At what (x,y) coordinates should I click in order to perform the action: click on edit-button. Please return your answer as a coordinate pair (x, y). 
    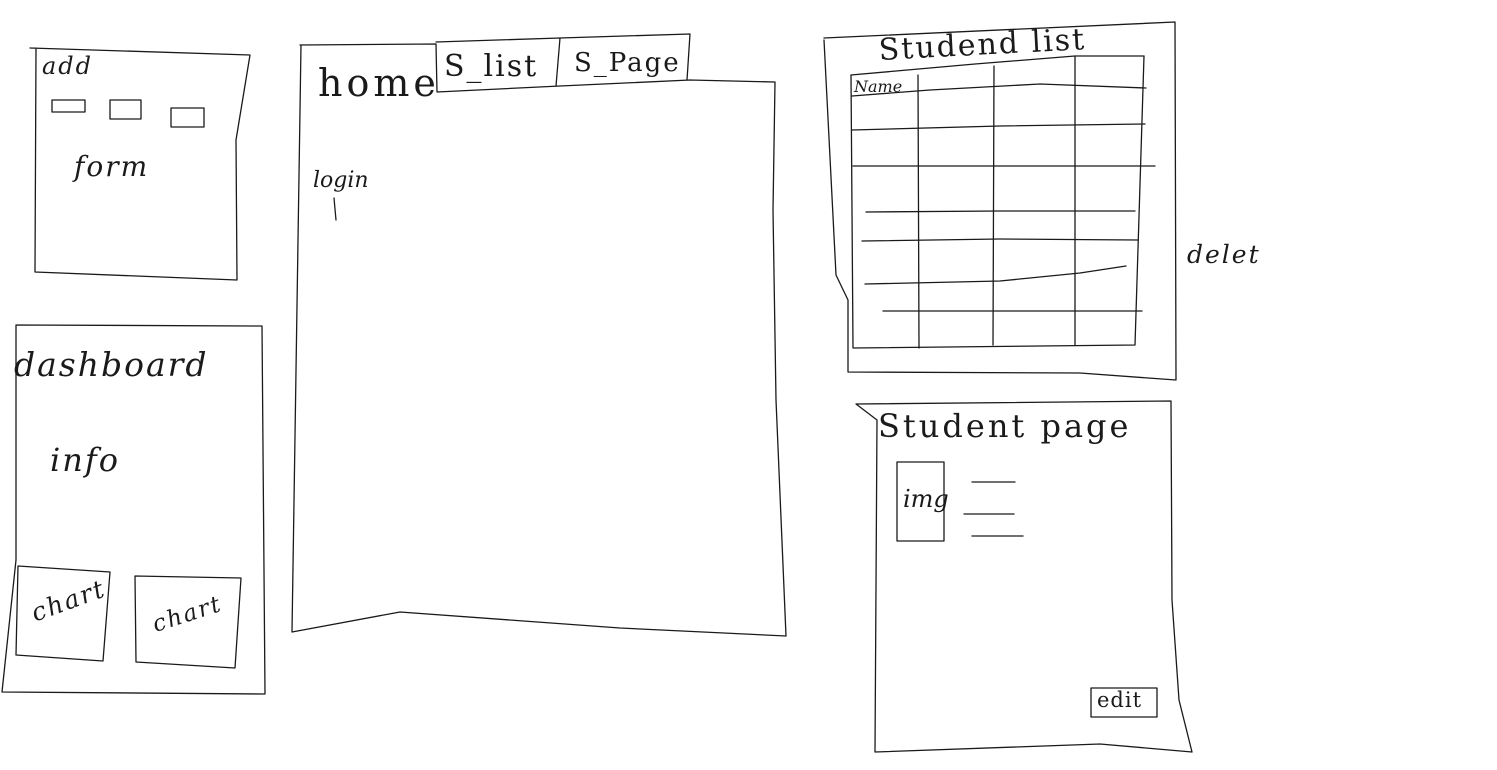
    Looking at the image, I should click on (1124, 702).